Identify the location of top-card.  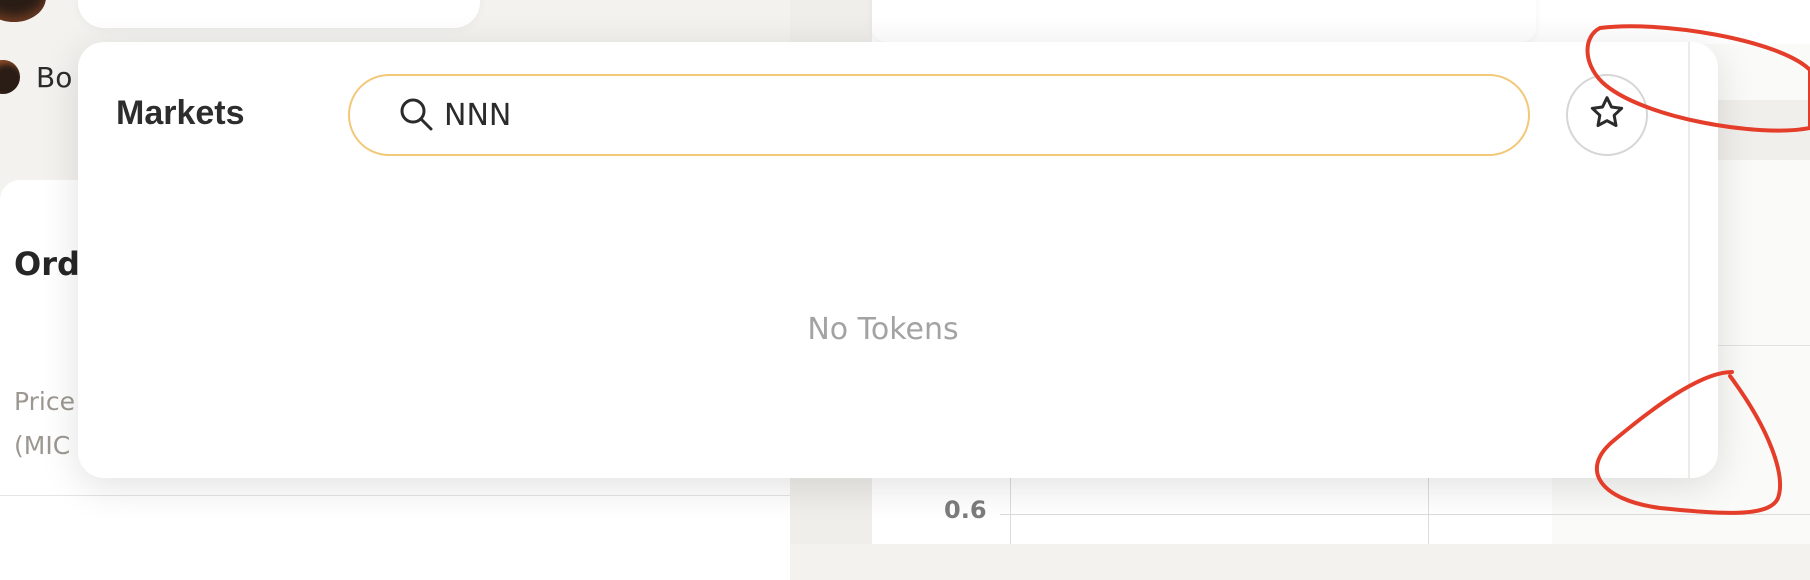
(279, 14).